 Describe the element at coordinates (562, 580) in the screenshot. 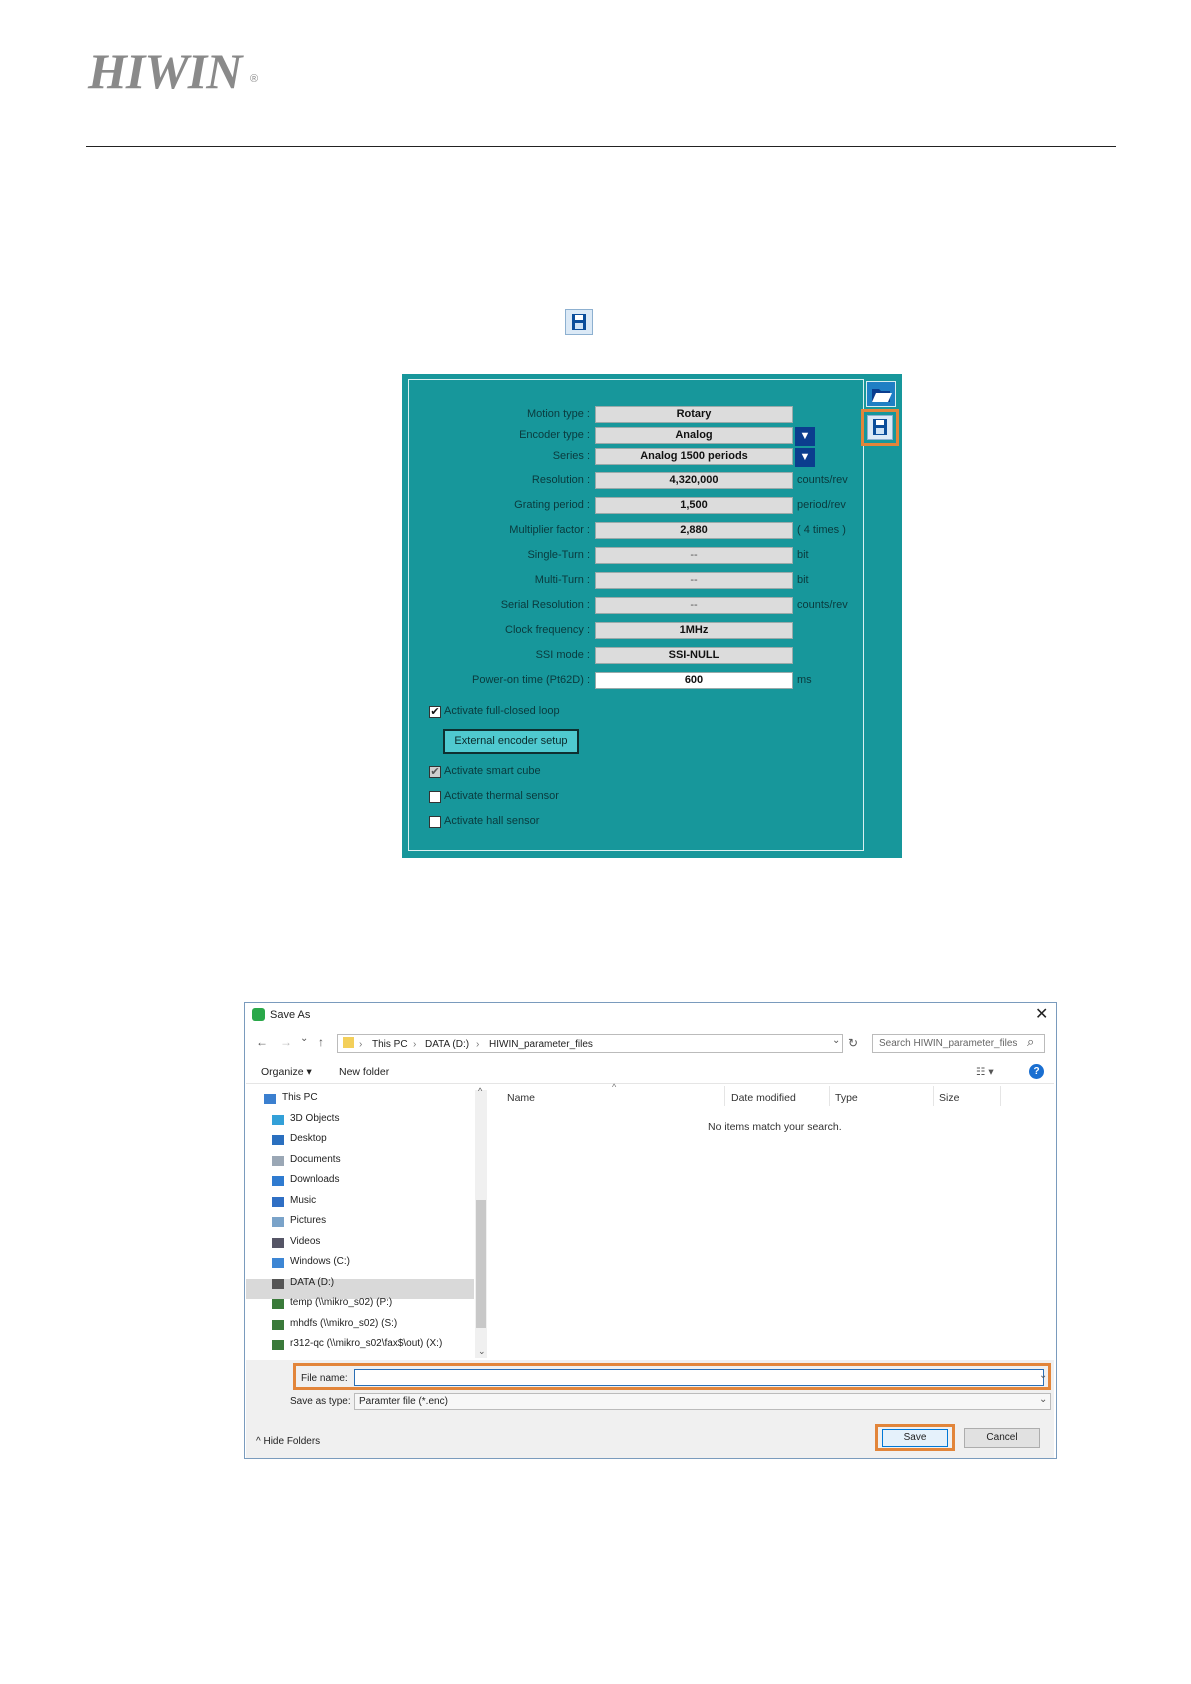

I see `field-label: Multi-Turn :` at that location.